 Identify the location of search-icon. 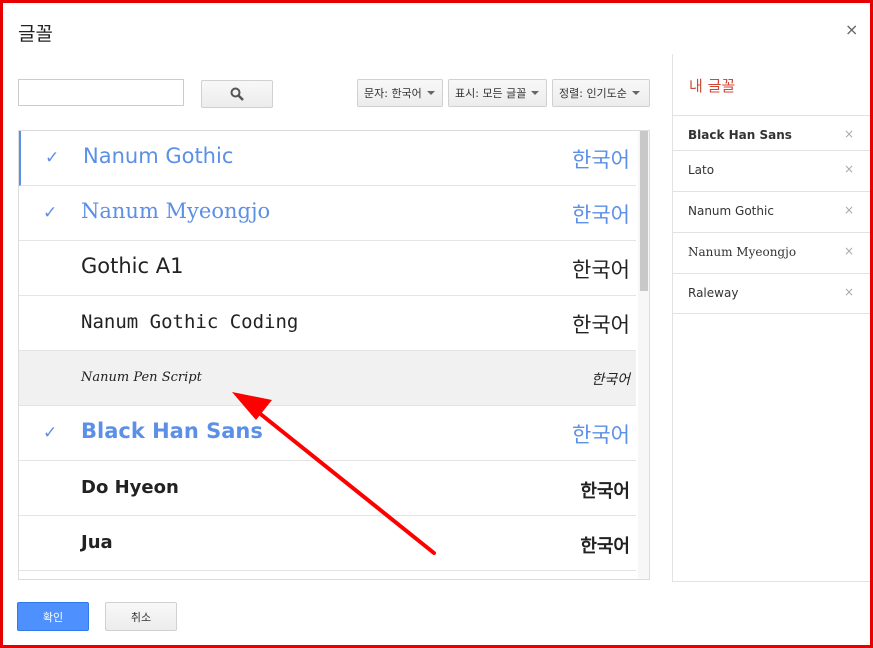
(237, 94).